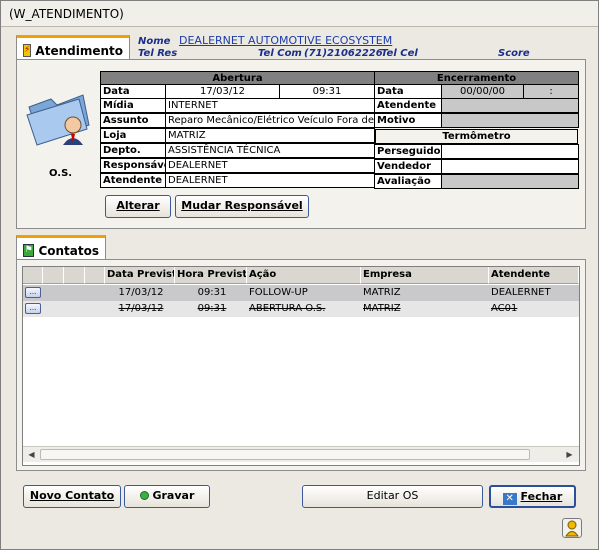 The height and width of the screenshot is (550, 599). Describe the element at coordinates (133, 150) in the screenshot. I see `depto-label: Depto.` at that location.